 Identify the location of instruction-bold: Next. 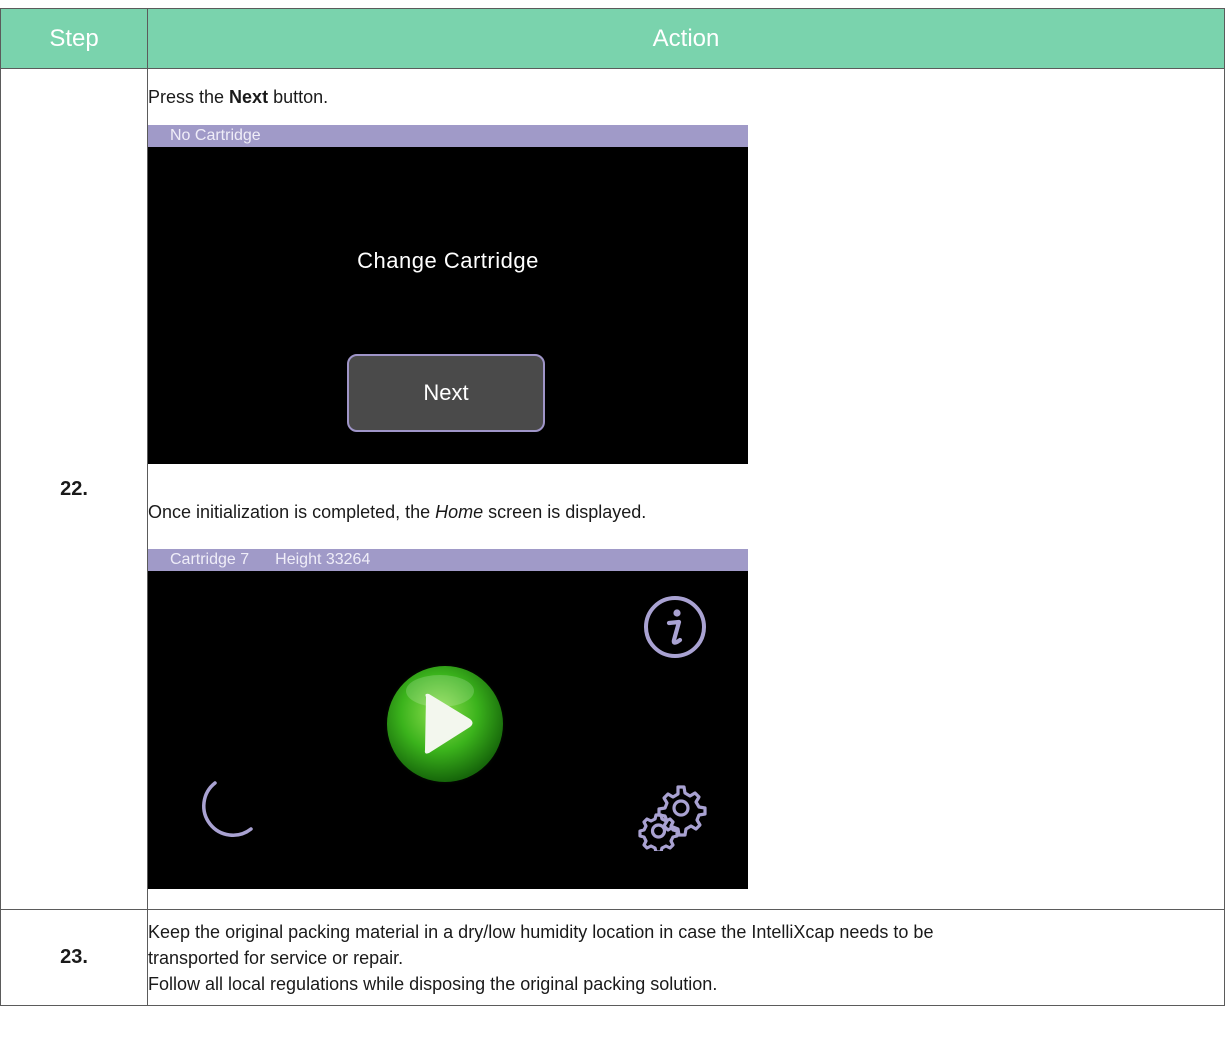
(249, 96).